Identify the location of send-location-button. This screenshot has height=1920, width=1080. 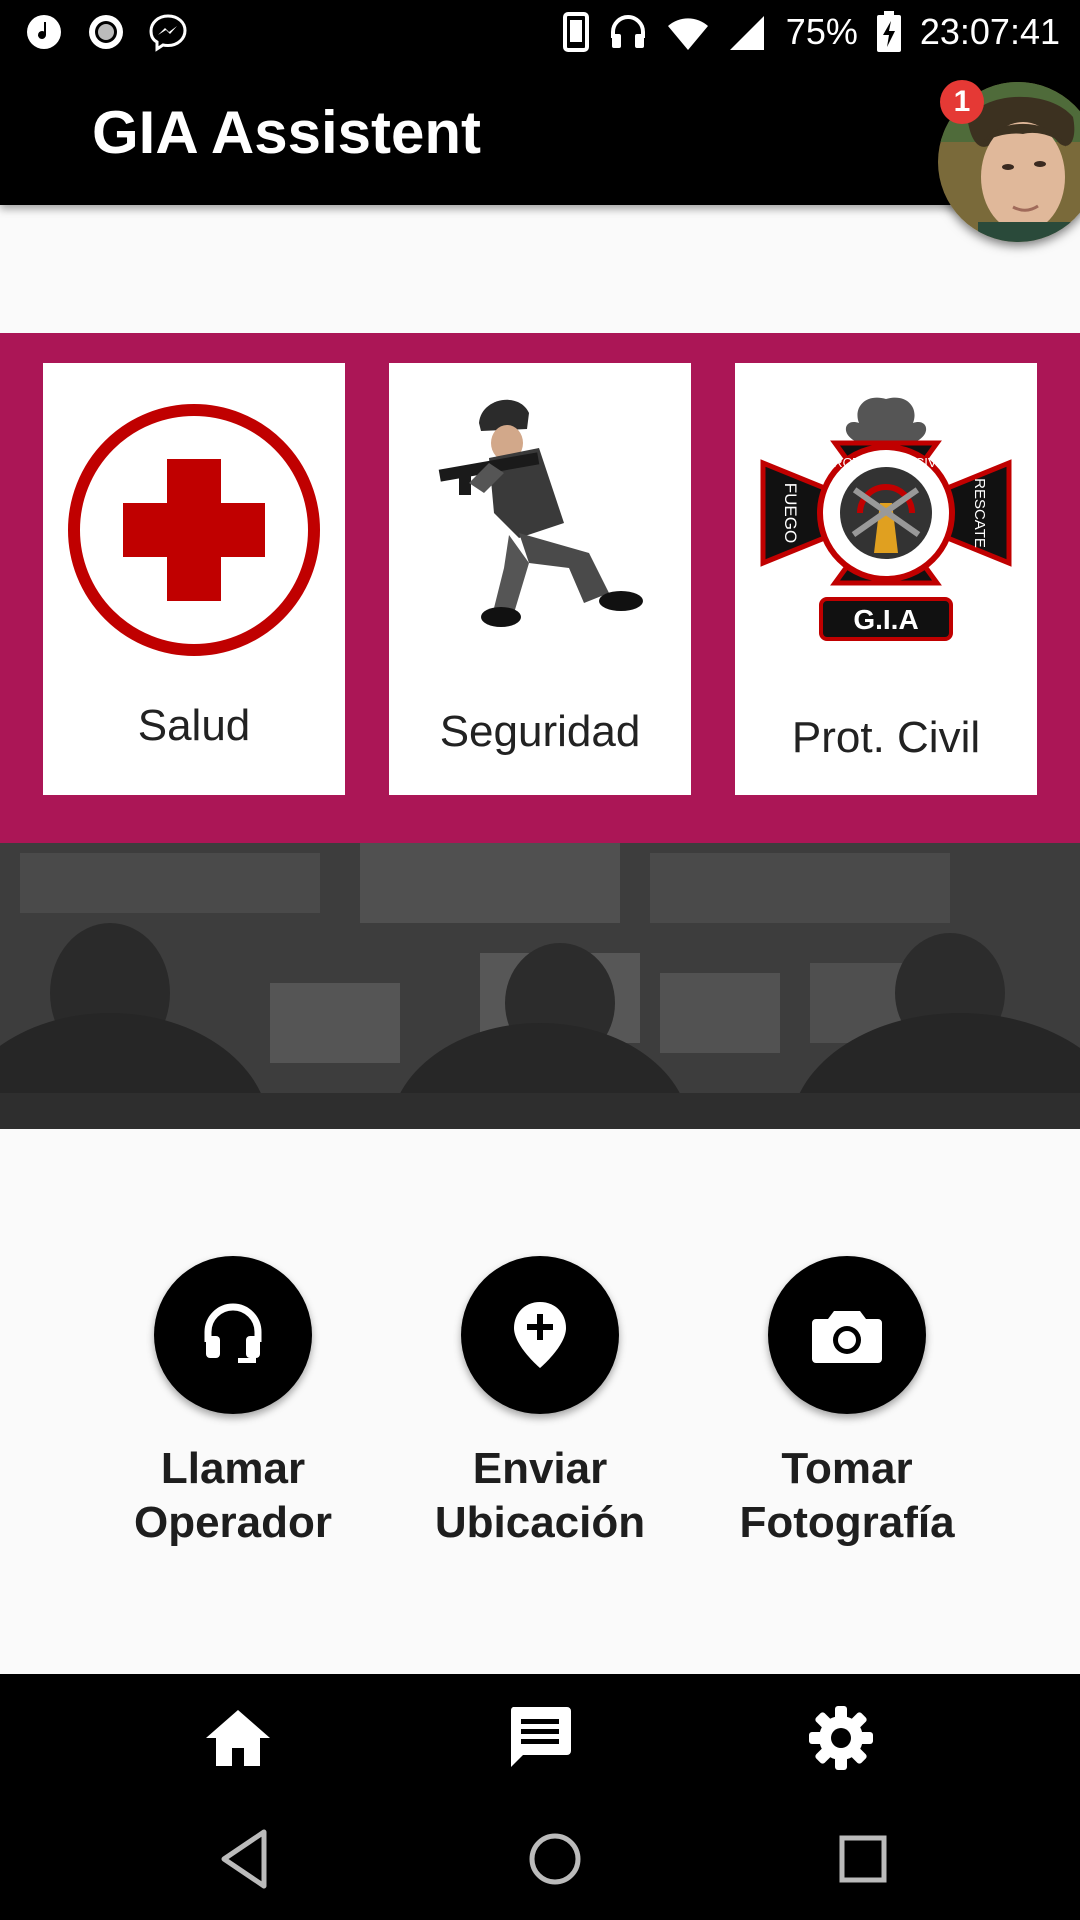
(540, 1335).